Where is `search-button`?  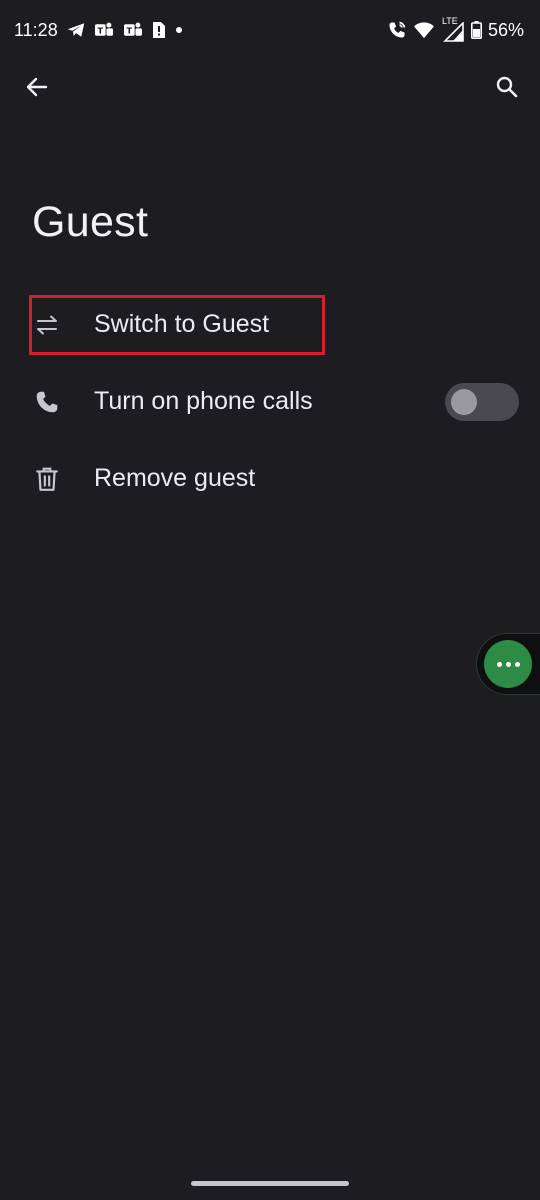
search-button is located at coordinates (507, 87).